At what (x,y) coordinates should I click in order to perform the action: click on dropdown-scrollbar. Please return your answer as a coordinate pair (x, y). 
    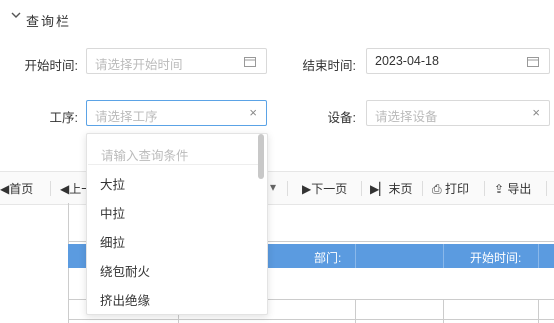
    Looking at the image, I should click on (261, 156).